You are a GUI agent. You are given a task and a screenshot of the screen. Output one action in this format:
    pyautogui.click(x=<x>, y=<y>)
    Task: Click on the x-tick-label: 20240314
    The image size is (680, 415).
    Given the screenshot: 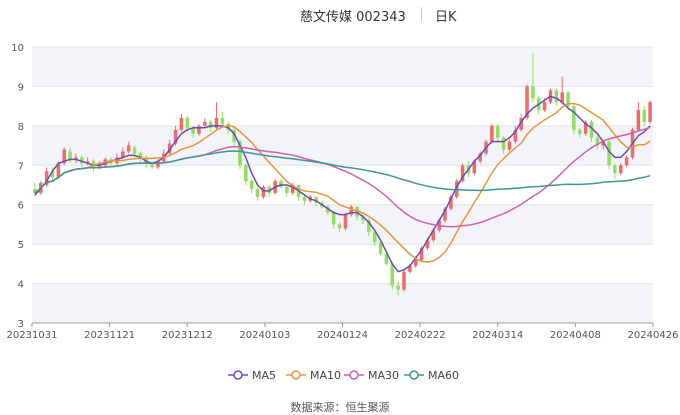 What is the action you would take?
    pyautogui.click(x=497, y=335)
    